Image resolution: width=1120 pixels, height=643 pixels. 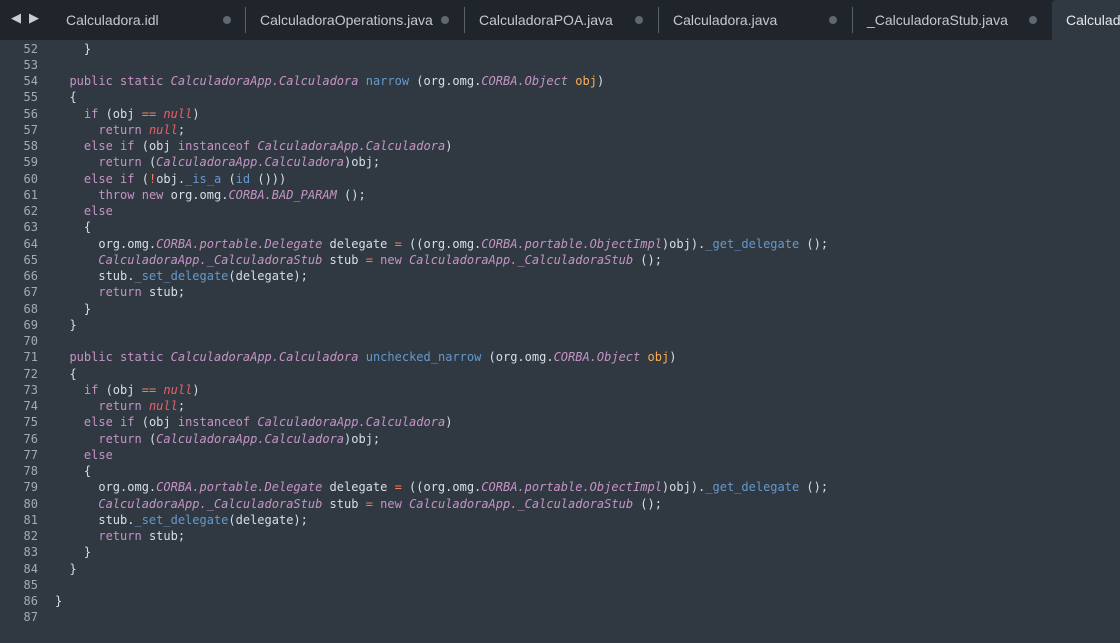 I want to click on code-line: 69 }, so click(x=560, y=325).